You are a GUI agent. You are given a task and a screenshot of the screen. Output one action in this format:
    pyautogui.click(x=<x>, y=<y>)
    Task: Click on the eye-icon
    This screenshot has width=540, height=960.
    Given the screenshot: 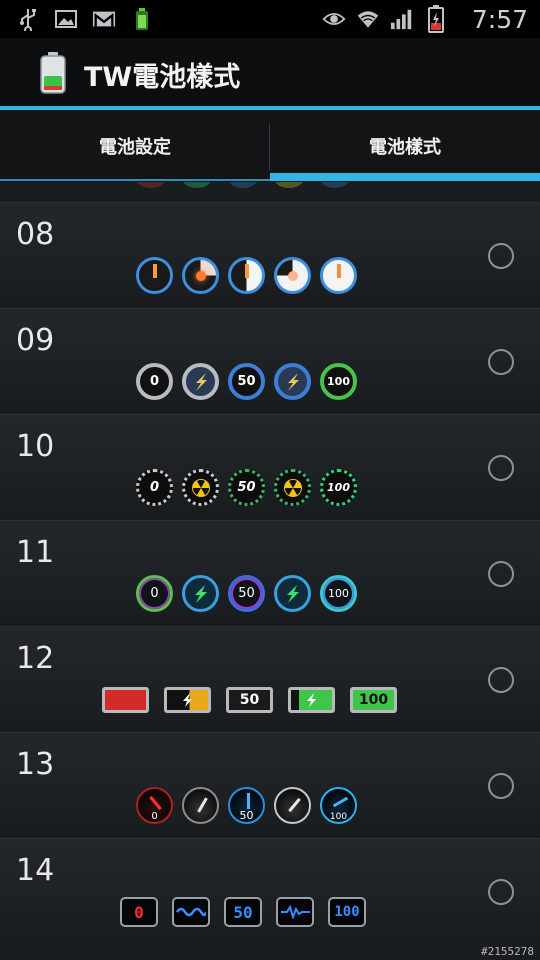 What is the action you would take?
    pyautogui.click(x=334, y=19)
    